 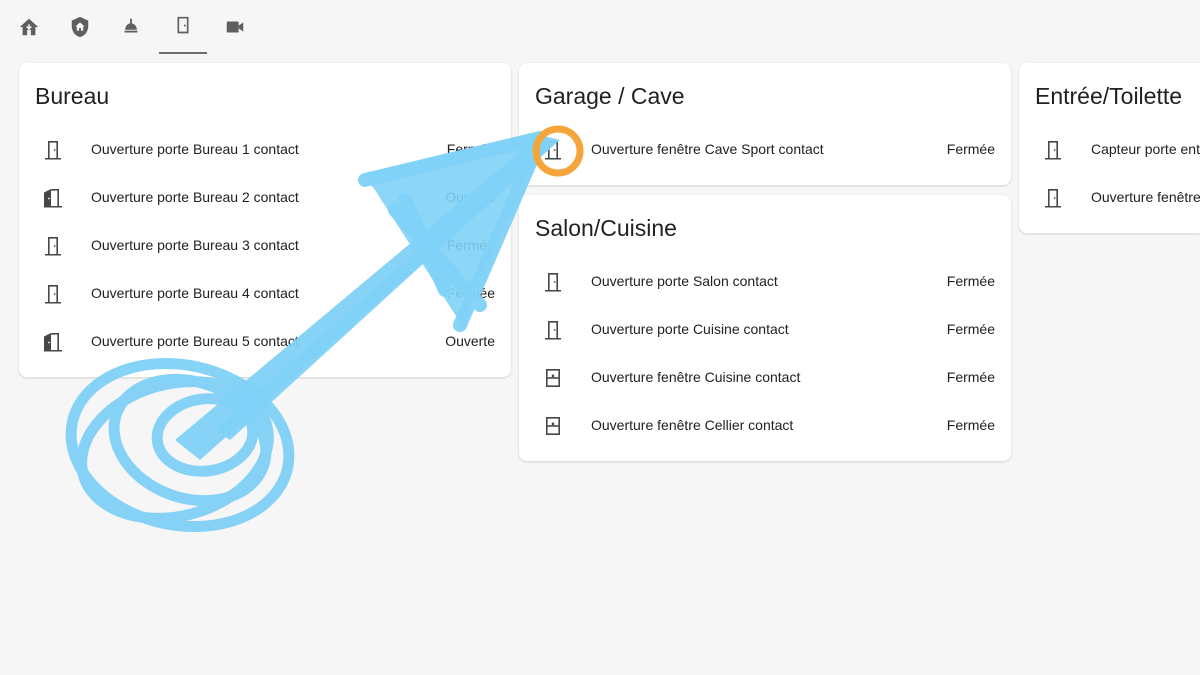 What do you see at coordinates (72, 96) in the screenshot?
I see `card-title: Bureau` at bounding box center [72, 96].